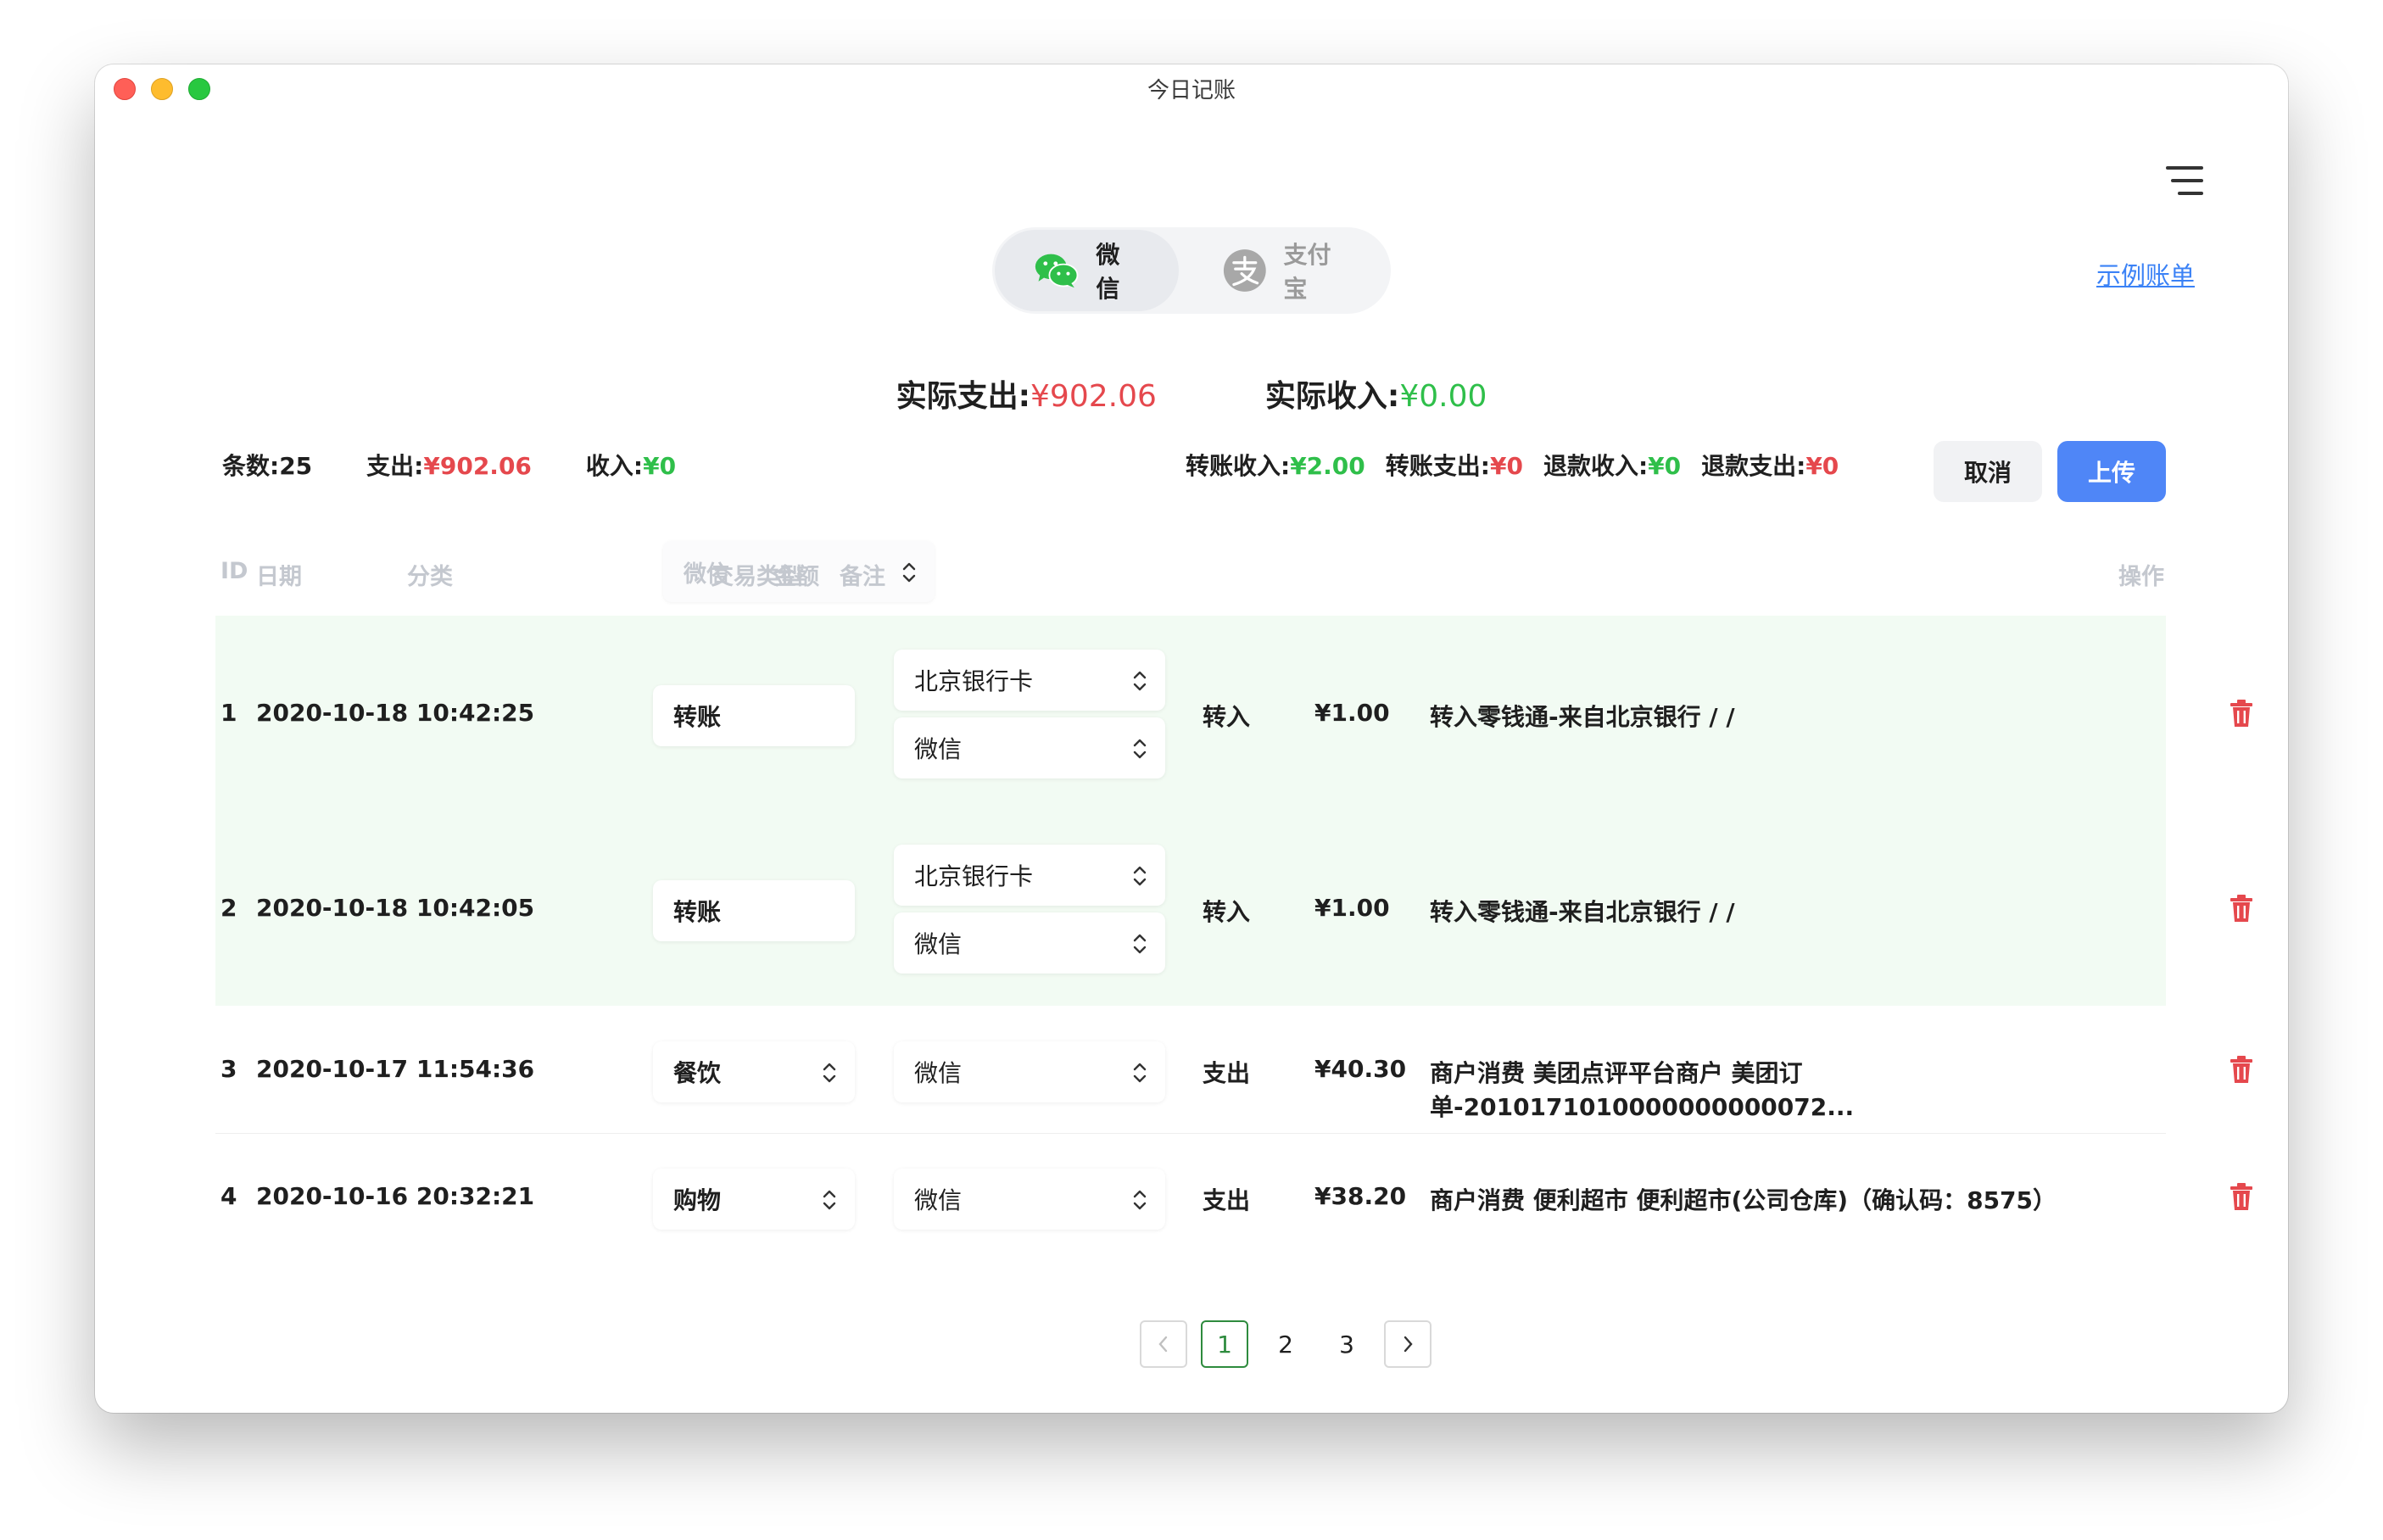  Describe the element at coordinates (974, 876) in the screenshot. I see `account-from-value: 北京银行卡` at that location.